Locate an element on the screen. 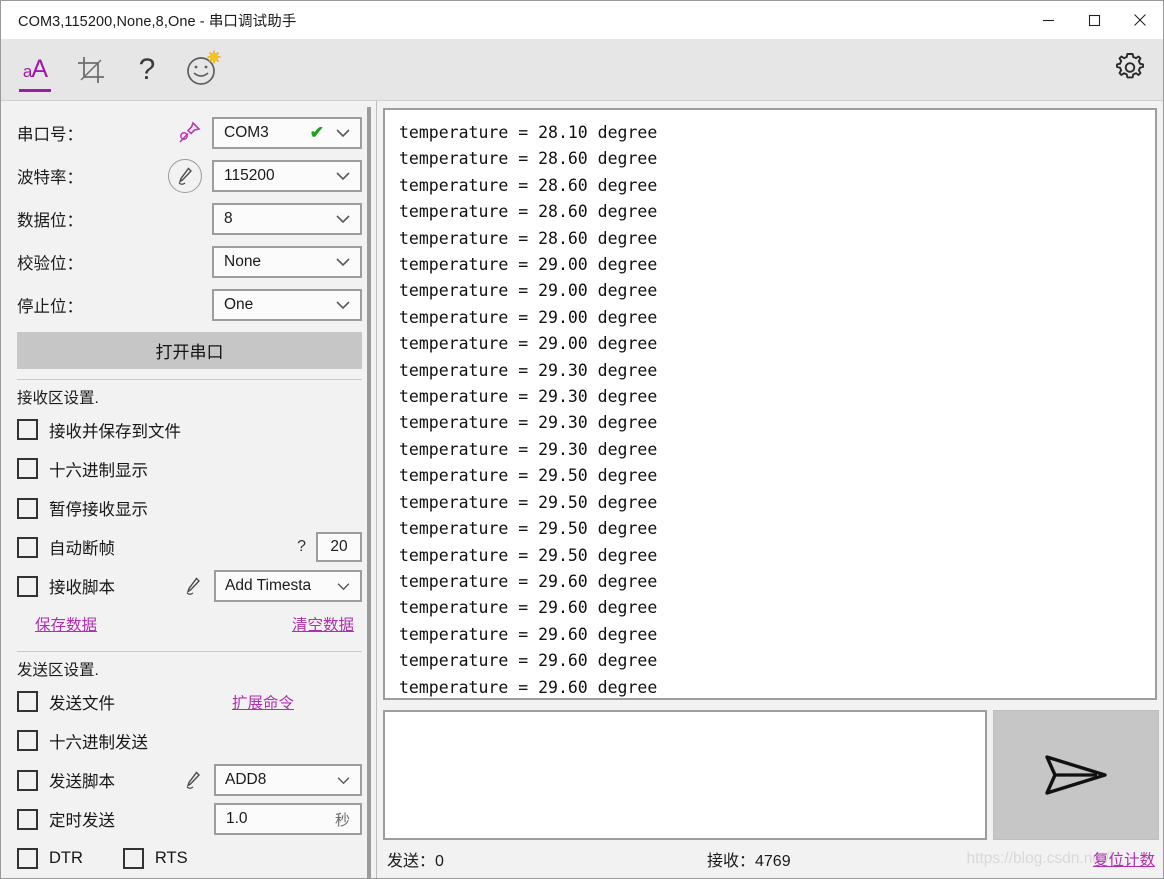 The width and height of the screenshot is (1164, 879). maximize-button is located at coordinates (1094, 20).